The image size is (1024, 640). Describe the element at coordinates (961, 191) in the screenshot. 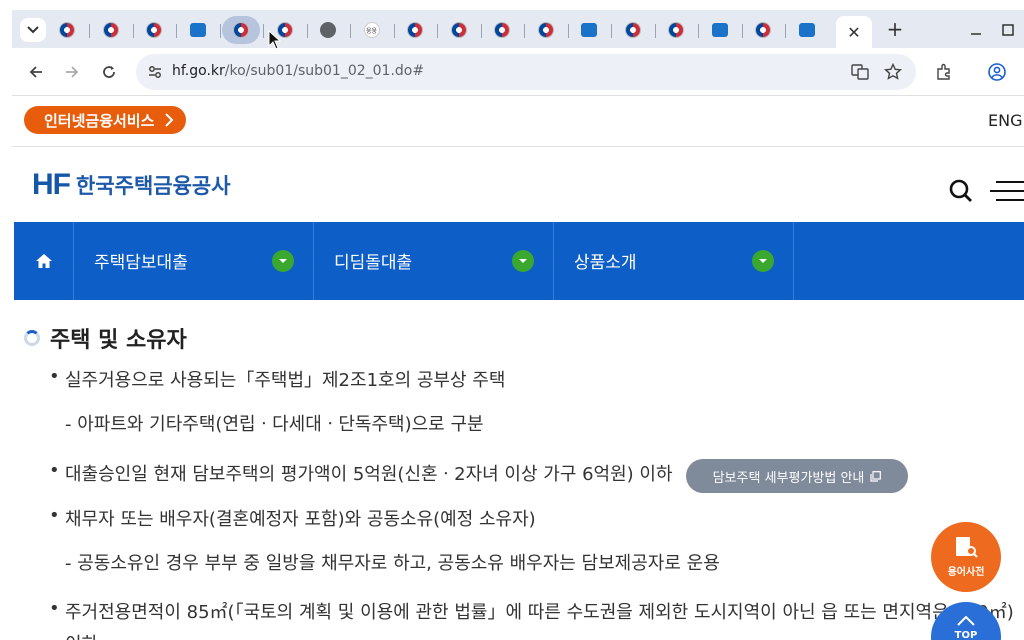

I see `search-icon` at that location.